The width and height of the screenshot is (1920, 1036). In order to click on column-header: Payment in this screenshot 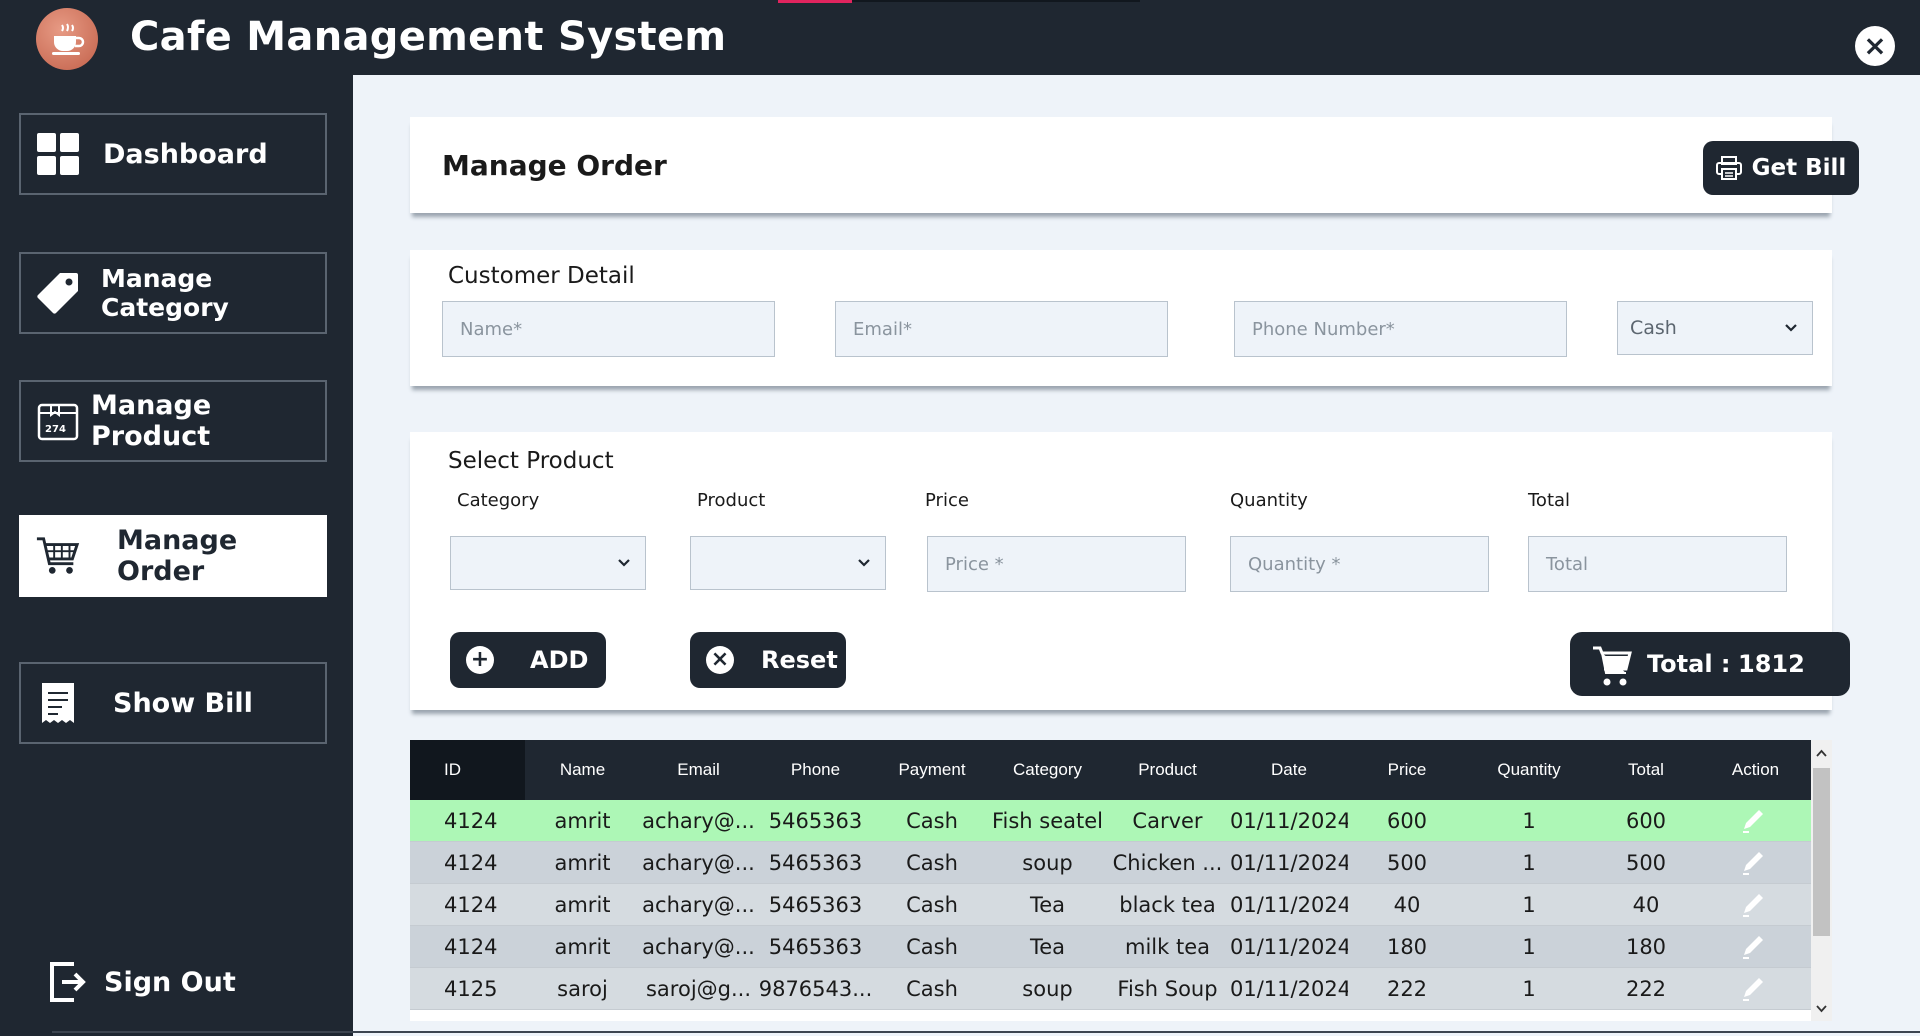, I will do `click(932, 770)`.